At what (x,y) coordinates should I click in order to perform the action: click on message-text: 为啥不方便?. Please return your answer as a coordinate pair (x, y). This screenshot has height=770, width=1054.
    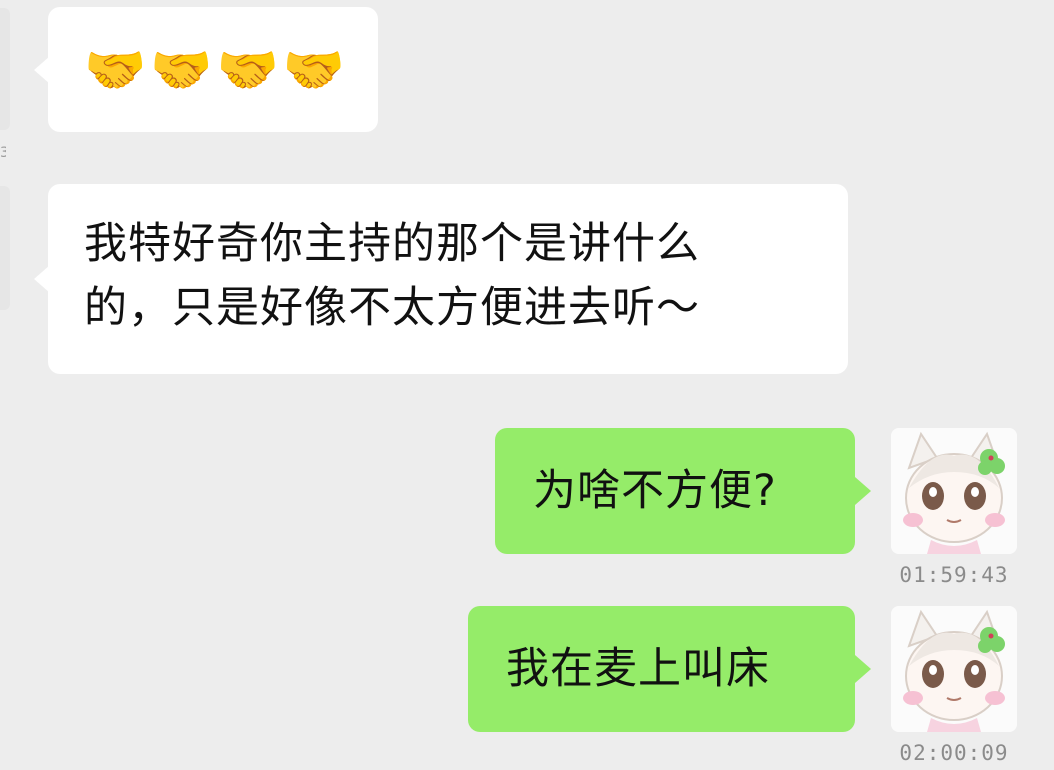
    Looking at the image, I should click on (655, 491).